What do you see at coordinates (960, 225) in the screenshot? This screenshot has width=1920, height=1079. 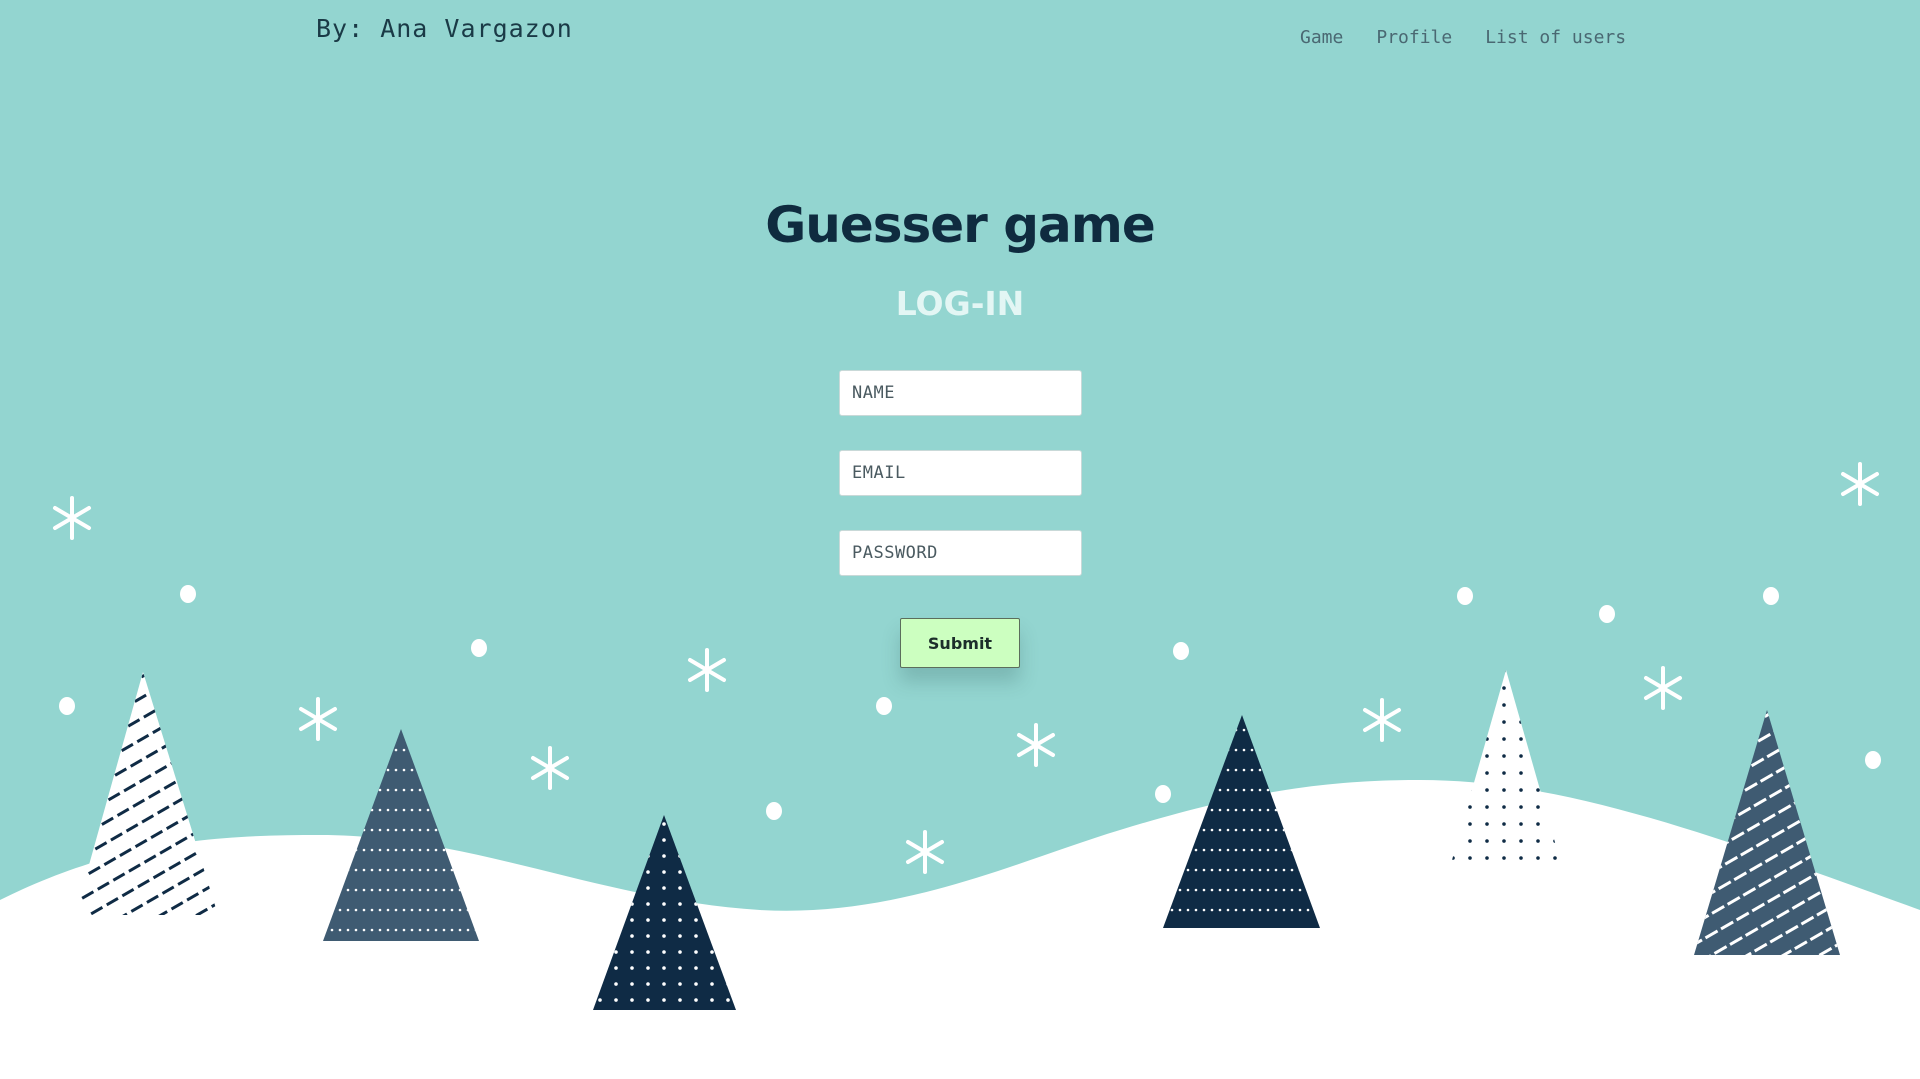 I see `page-title: Guesser game` at bounding box center [960, 225].